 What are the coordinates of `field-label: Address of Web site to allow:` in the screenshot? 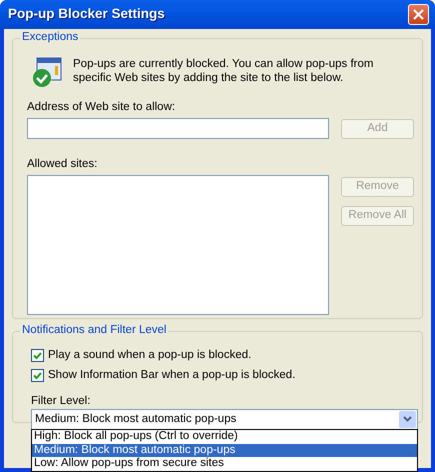 It's located at (101, 108).